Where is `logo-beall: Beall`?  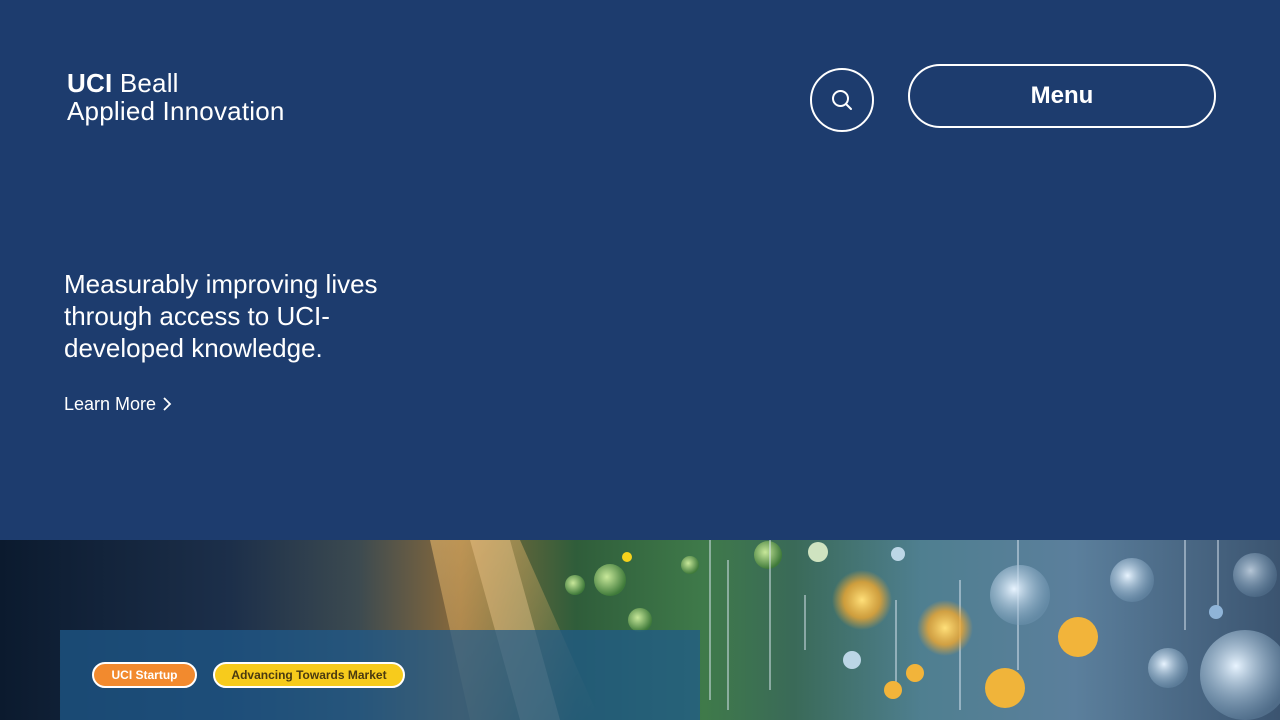
logo-beall: Beall is located at coordinates (149, 83).